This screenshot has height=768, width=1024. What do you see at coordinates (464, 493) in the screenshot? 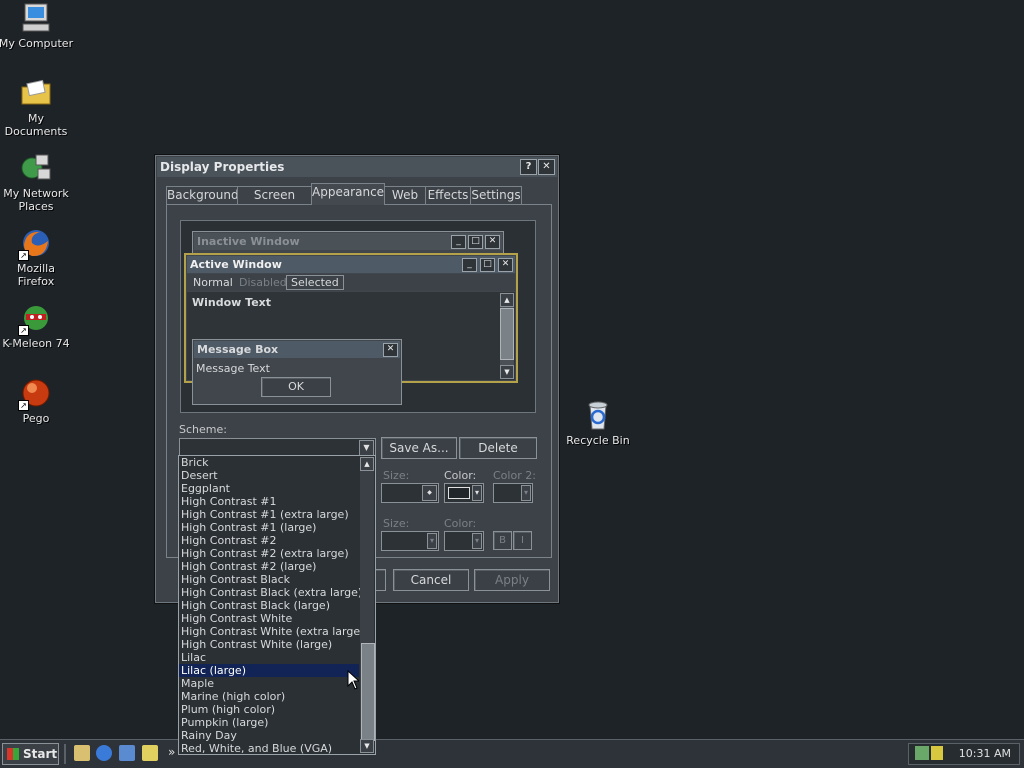
I see `item-color-picker: ▾` at bounding box center [464, 493].